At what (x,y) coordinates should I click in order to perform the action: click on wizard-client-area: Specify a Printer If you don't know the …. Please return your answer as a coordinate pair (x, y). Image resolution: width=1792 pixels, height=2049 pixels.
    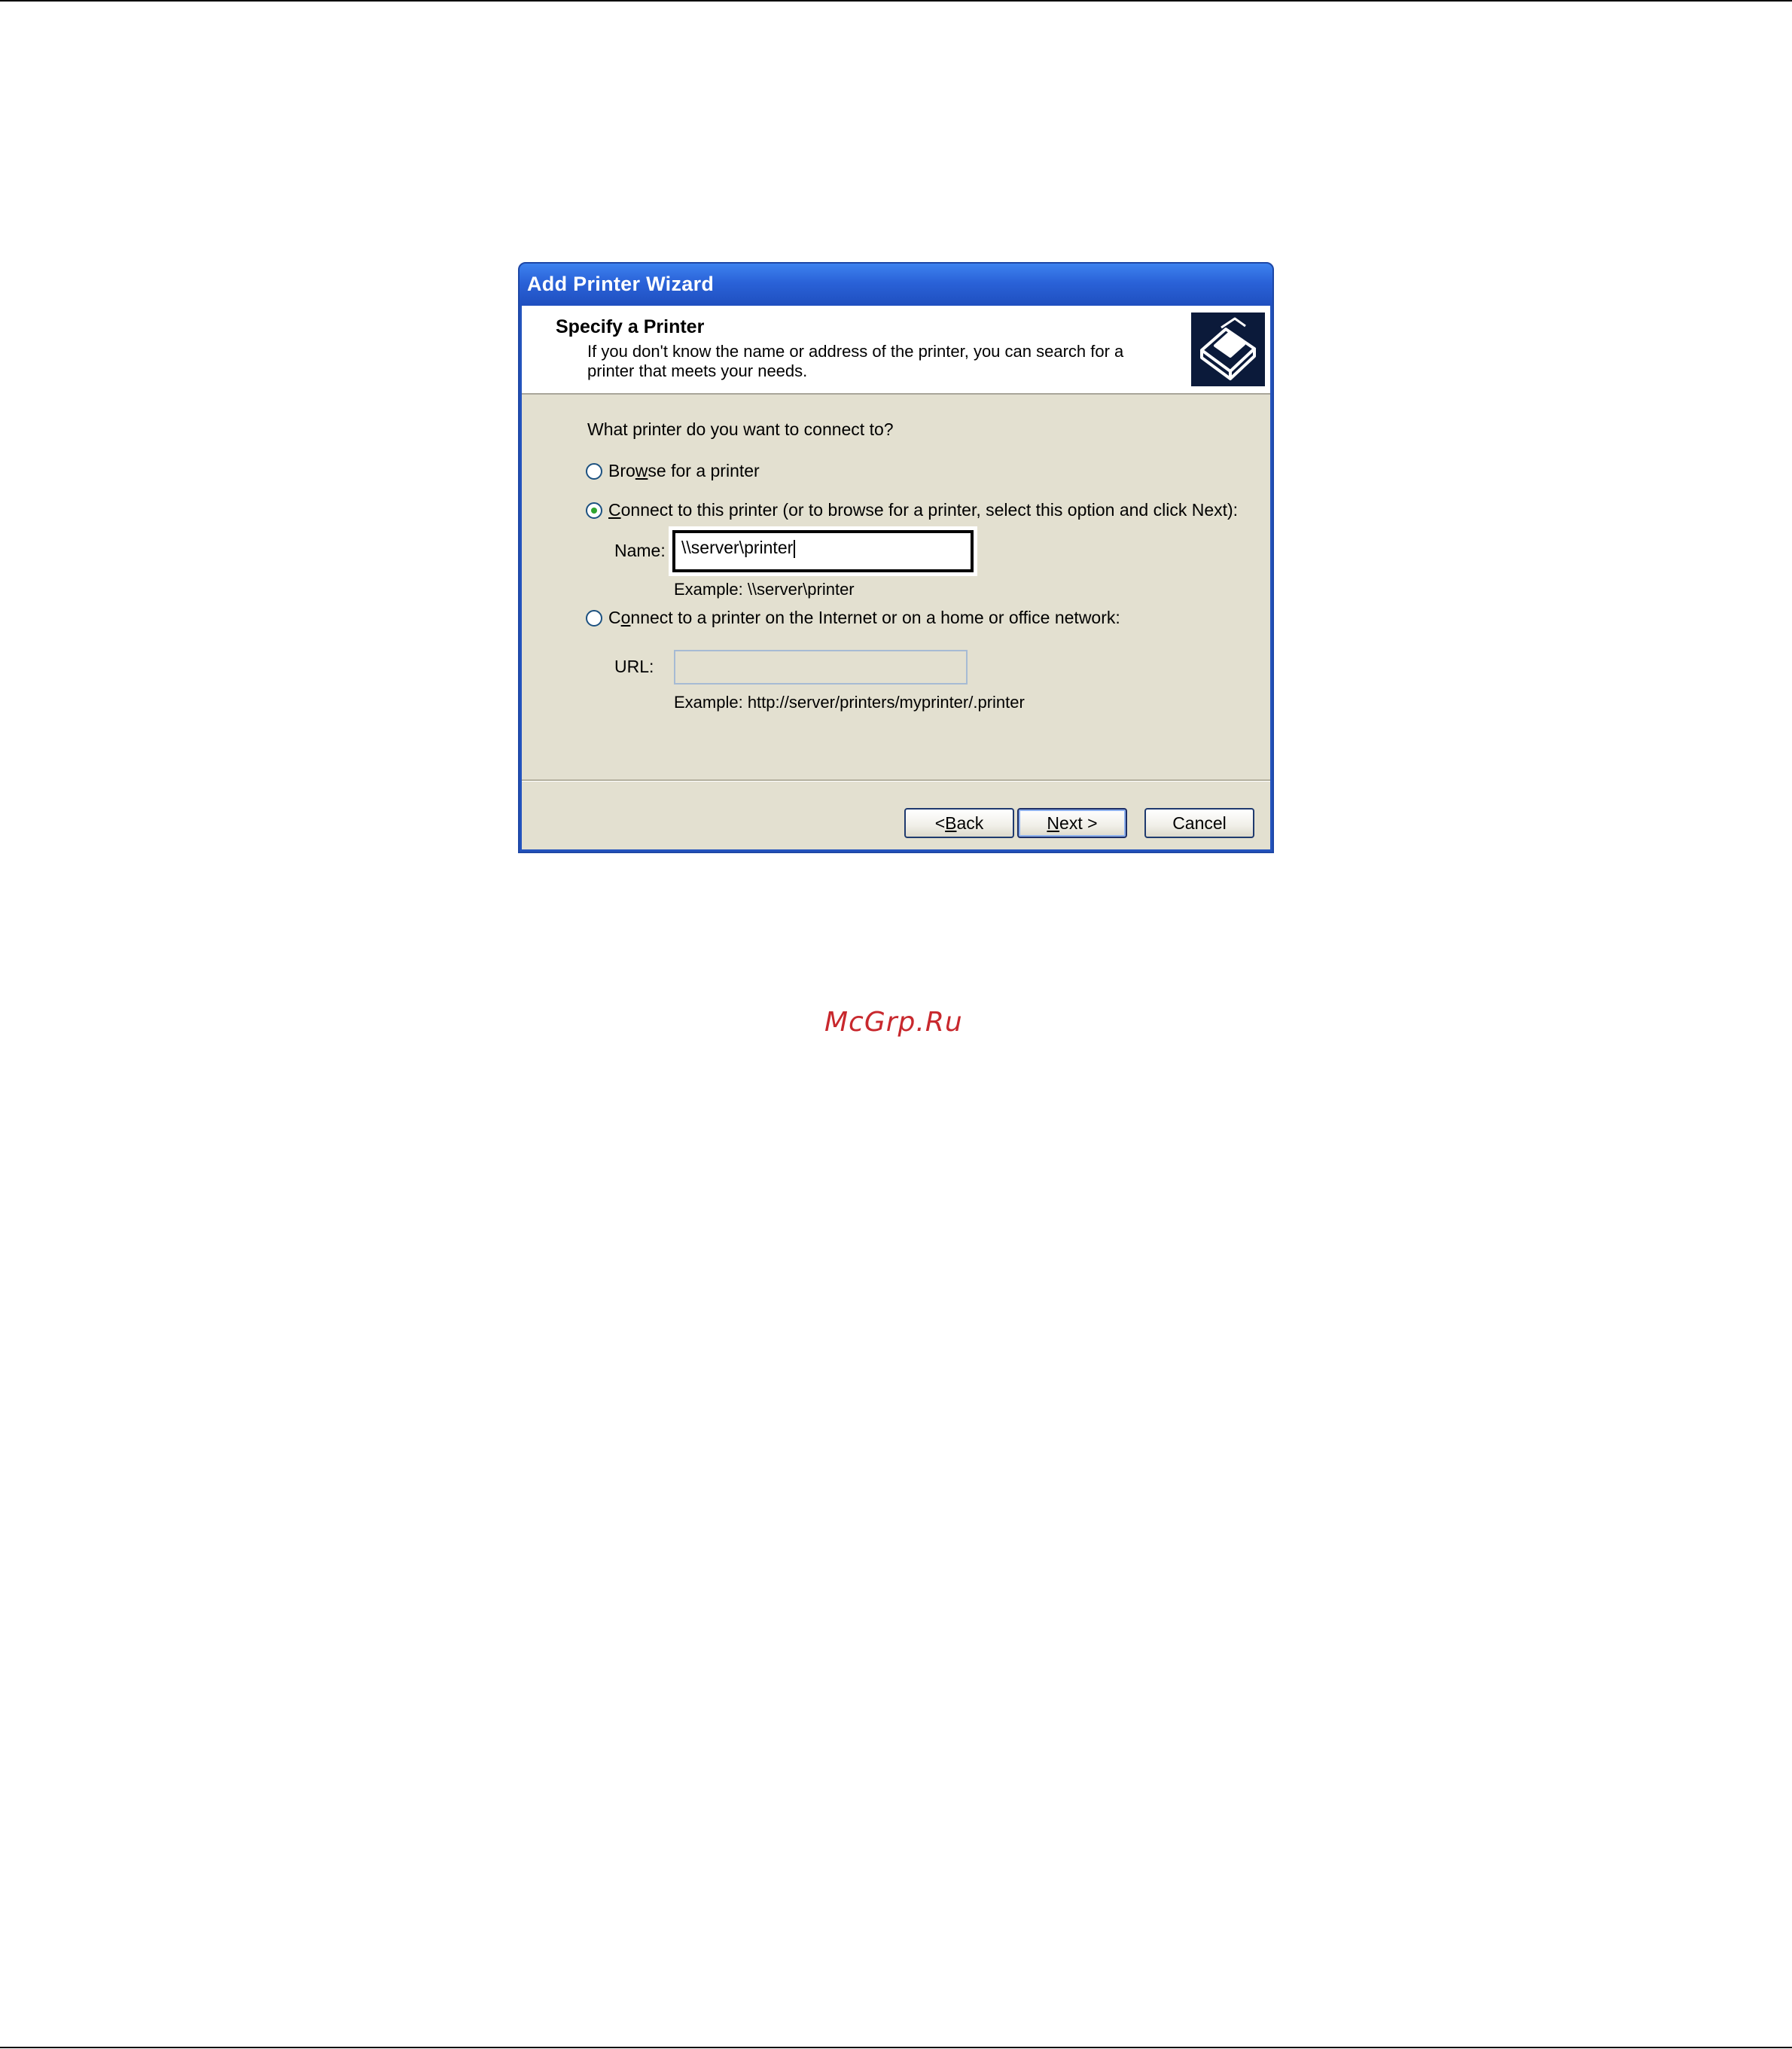
    Looking at the image, I should click on (896, 577).